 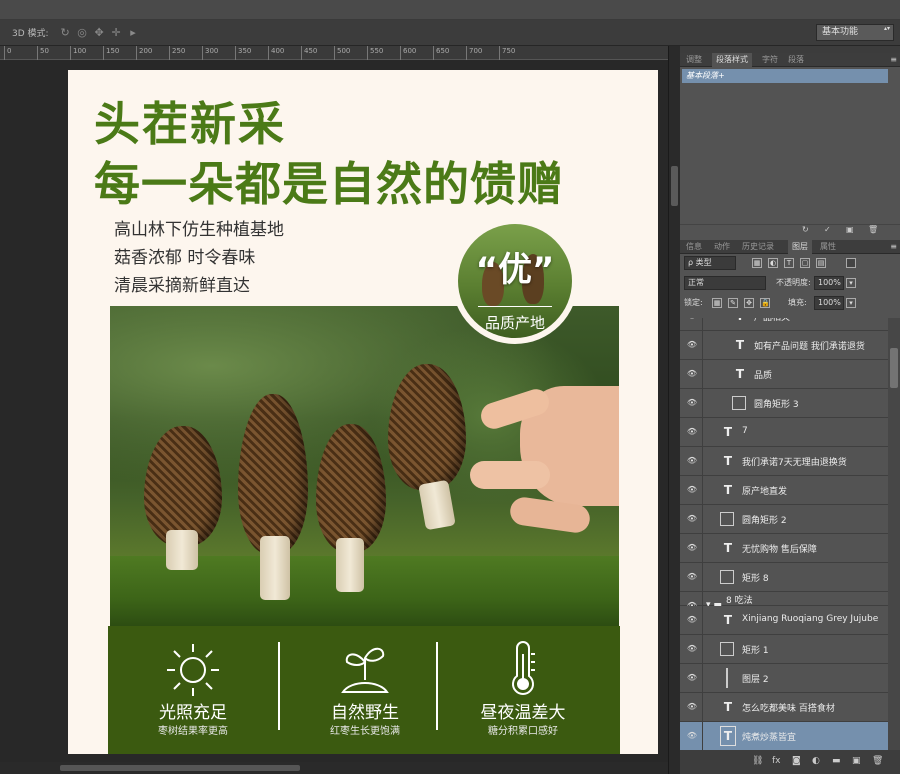 What do you see at coordinates (827, 229) in the screenshot?
I see `commit-icon: ✓` at bounding box center [827, 229].